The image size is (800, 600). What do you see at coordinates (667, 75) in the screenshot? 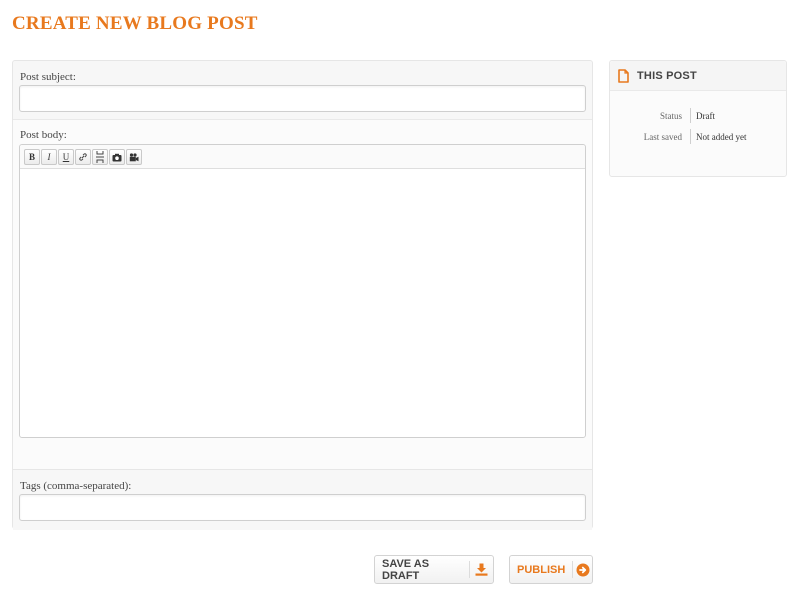
I see `this-post-title: THIS POST` at bounding box center [667, 75].